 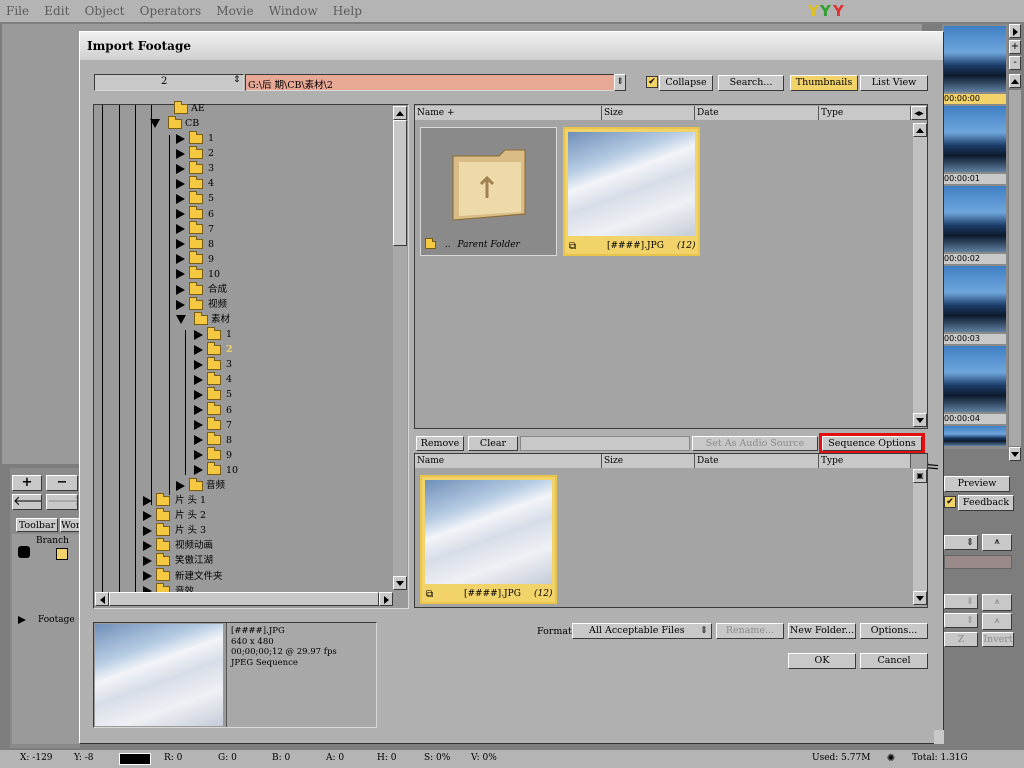 I want to click on col-type: Type, so click(x=865, y=113).